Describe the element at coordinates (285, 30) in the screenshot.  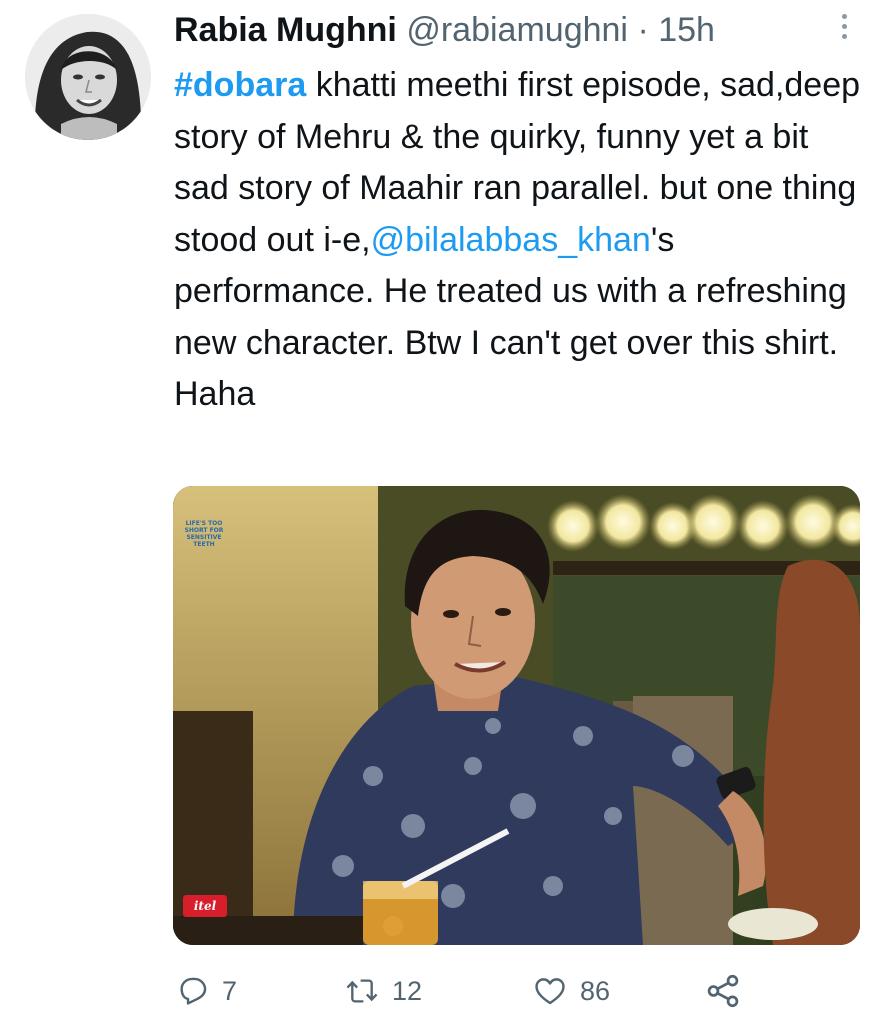
I see `display-name: Rabia Mughni` at that location.